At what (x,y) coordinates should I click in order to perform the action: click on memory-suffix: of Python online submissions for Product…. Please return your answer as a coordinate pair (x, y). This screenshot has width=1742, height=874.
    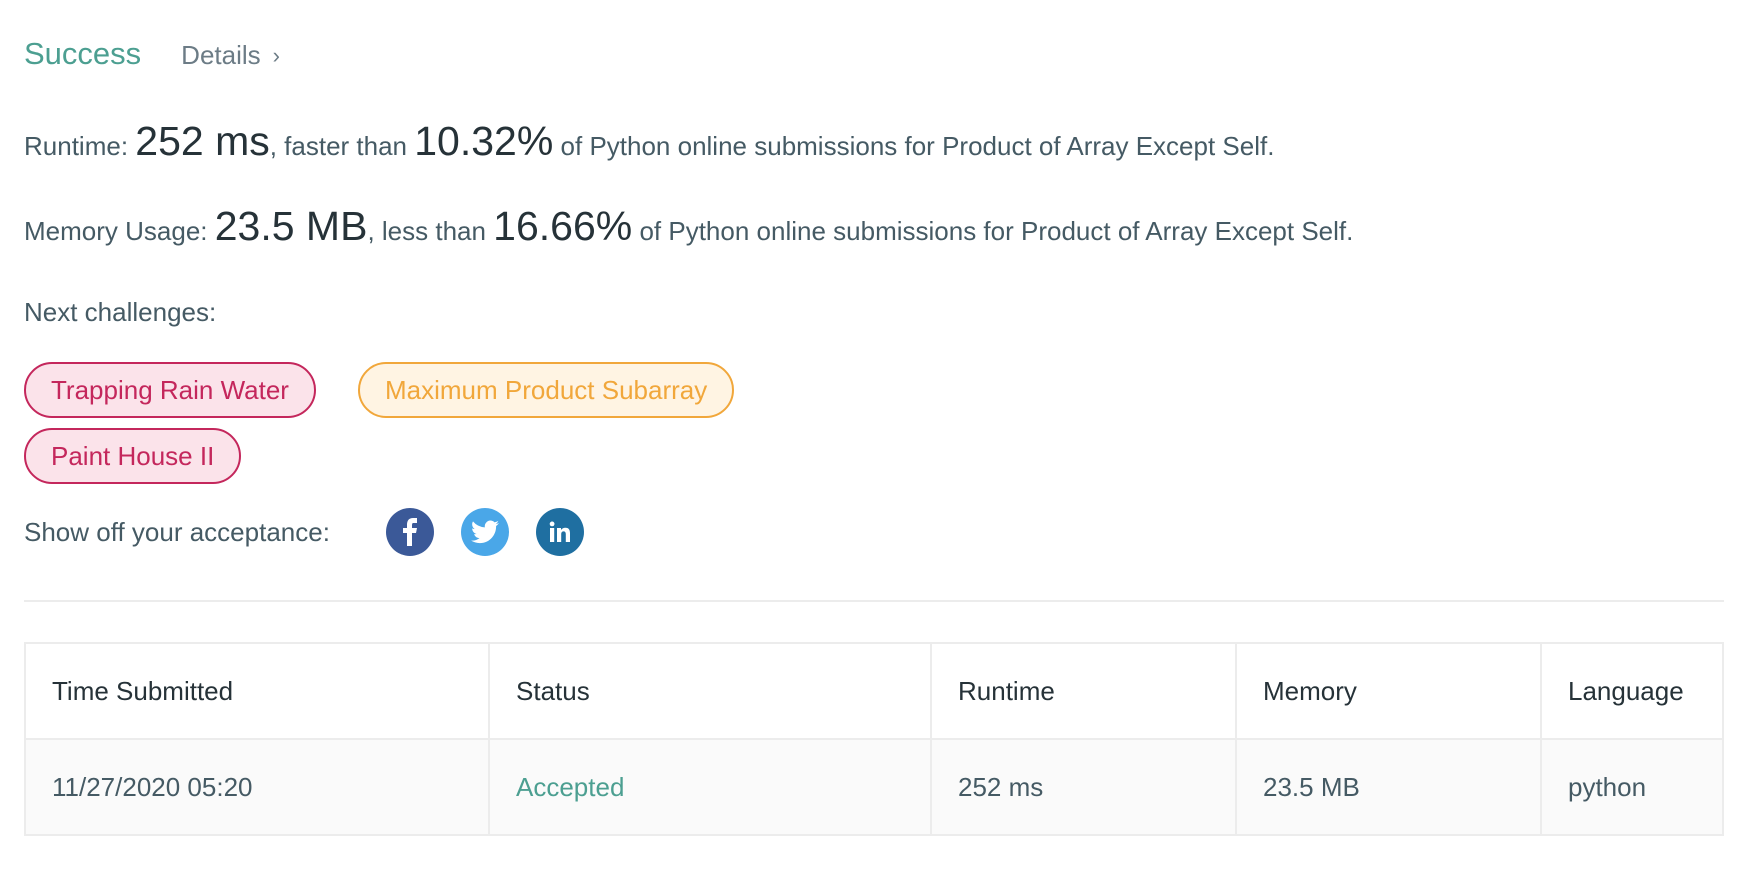
    Looking at the image, I should click on (993, 231).